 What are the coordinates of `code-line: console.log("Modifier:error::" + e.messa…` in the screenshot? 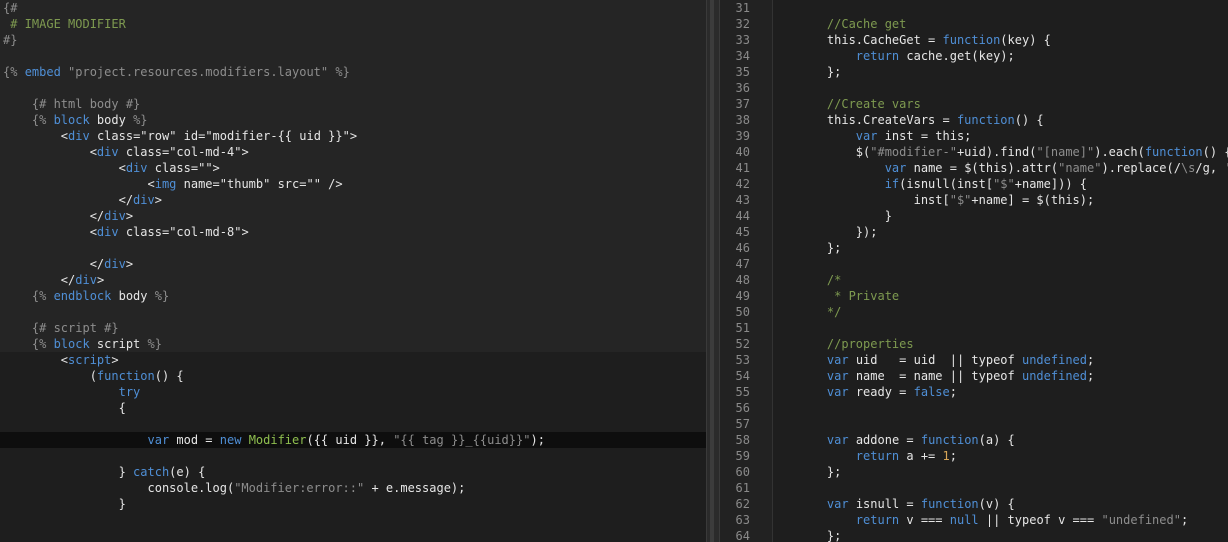 It's located at (353, 488).